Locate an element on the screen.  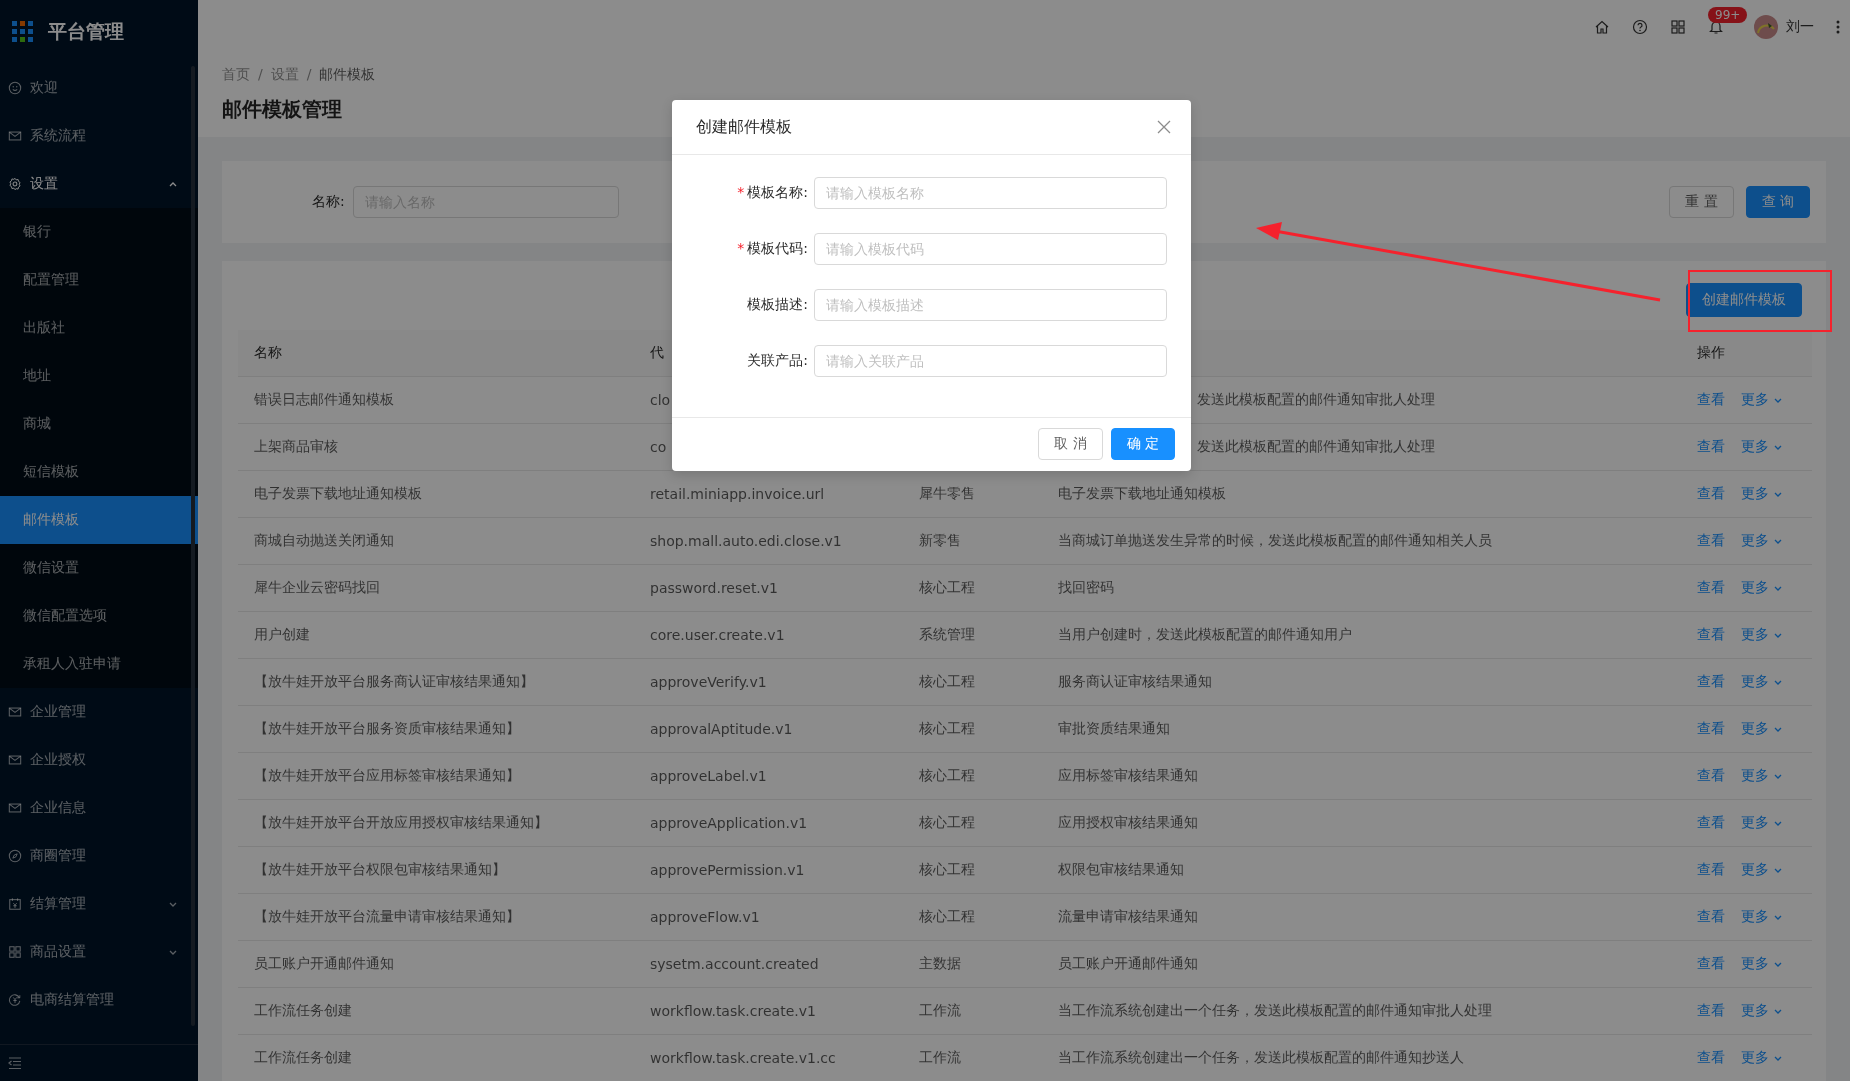
home-icon is located at coordinates (1602, 27).